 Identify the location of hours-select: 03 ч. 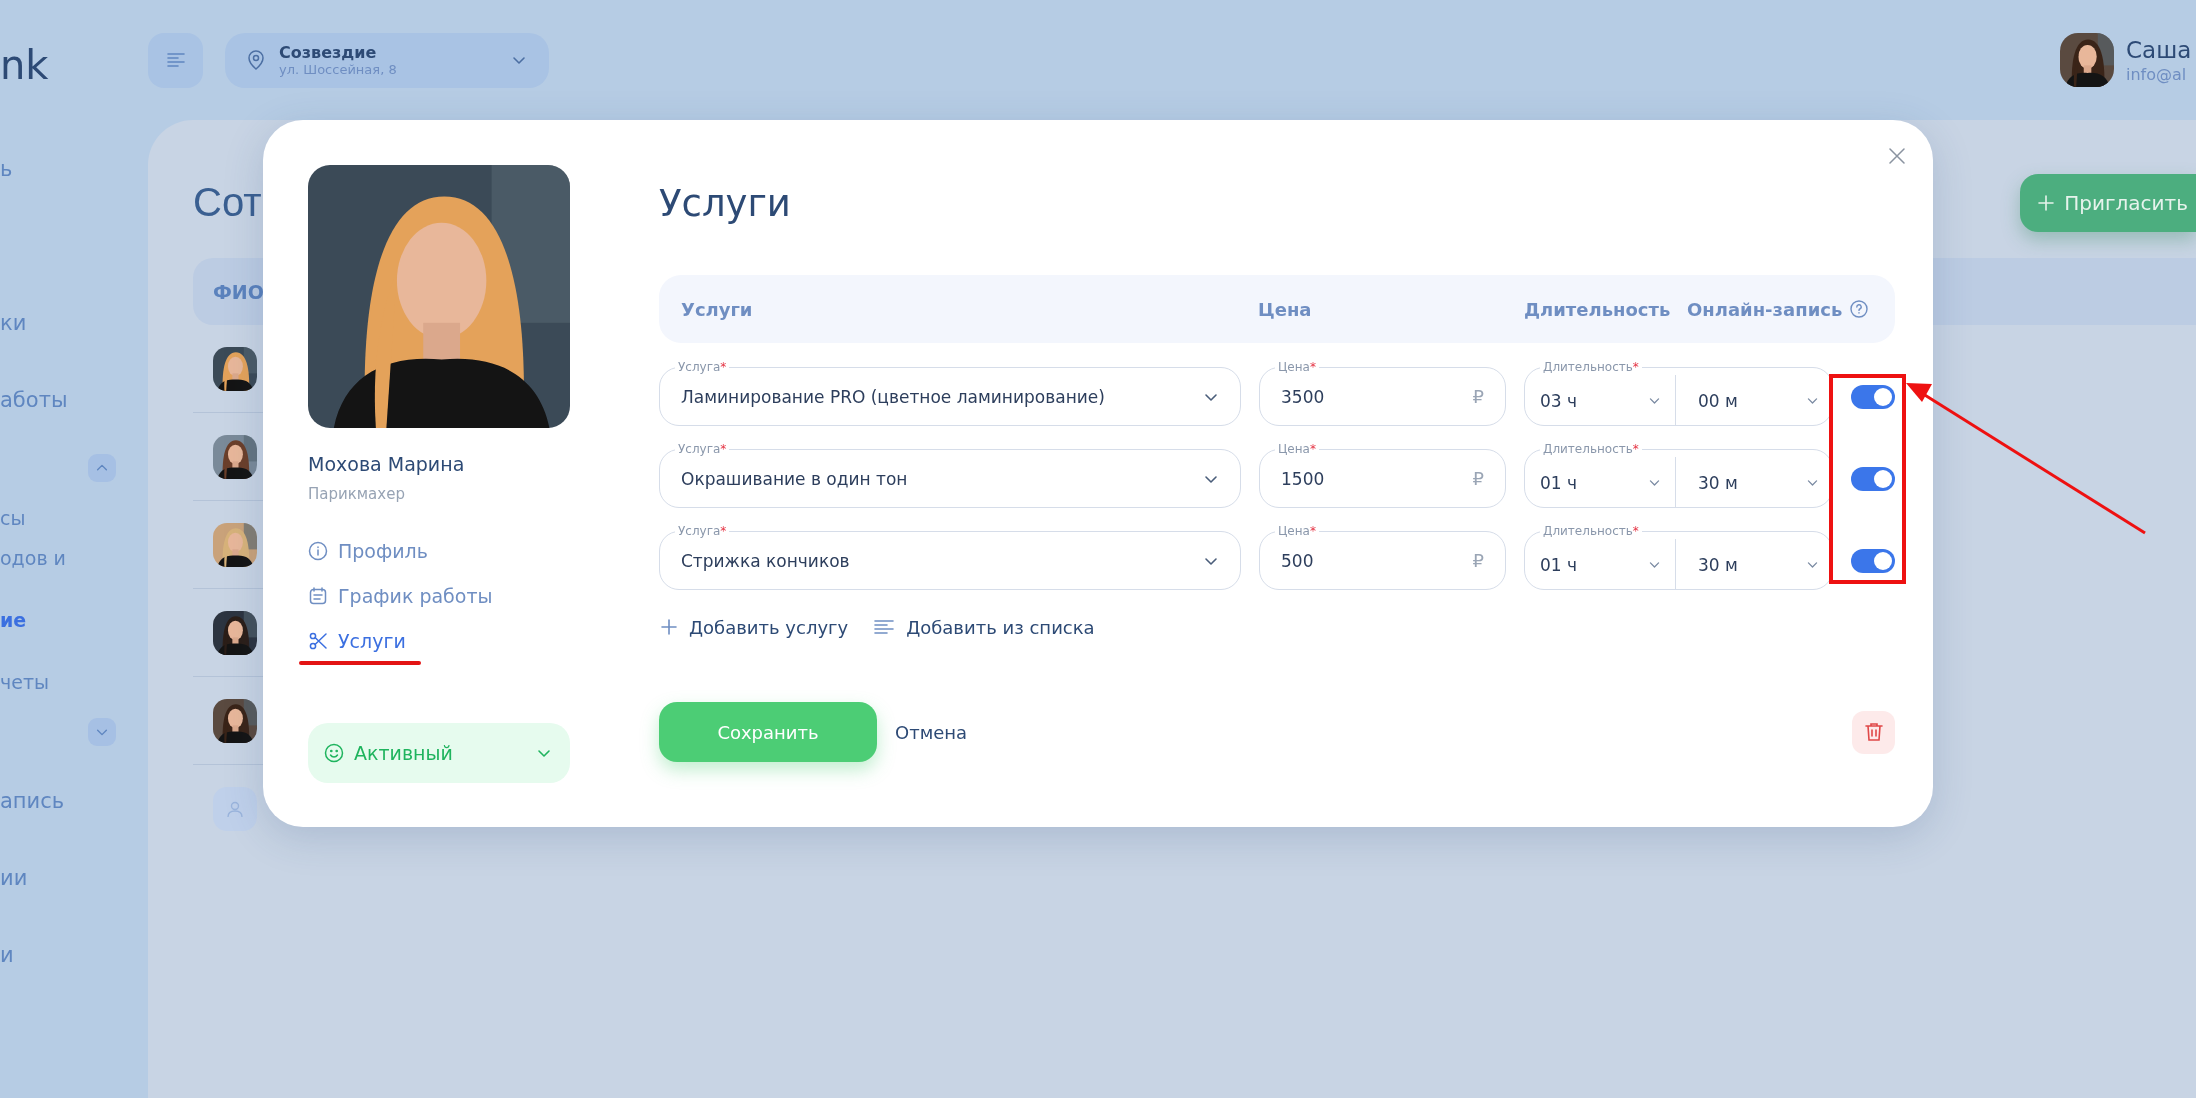
(1599, 400).